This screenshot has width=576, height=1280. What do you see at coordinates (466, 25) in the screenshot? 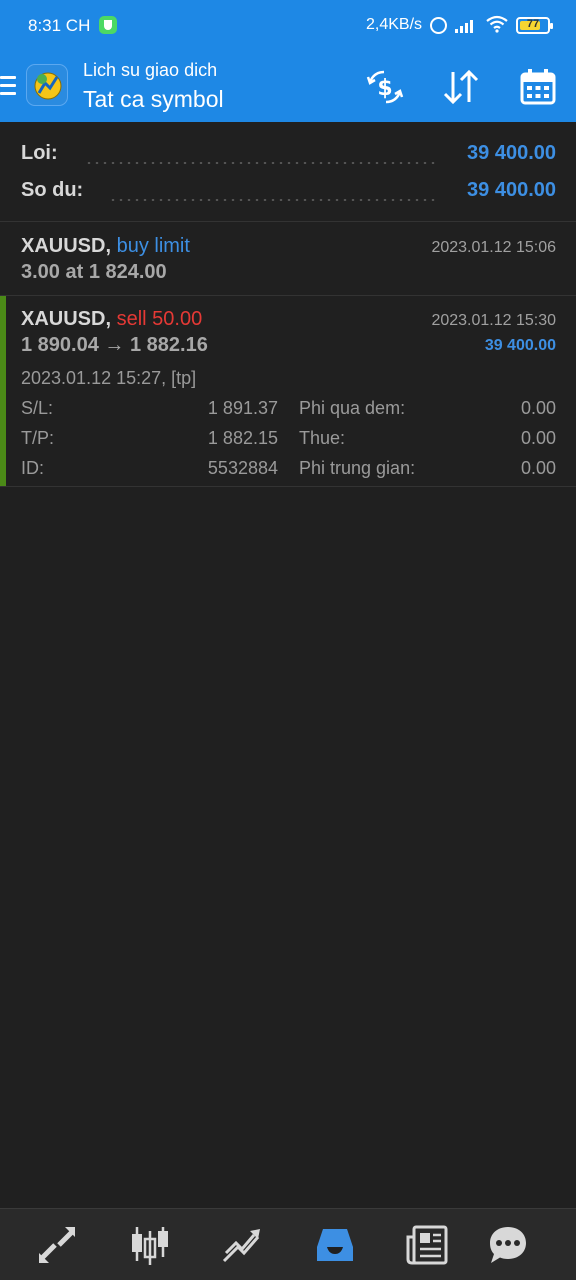
I see `signal-icon` at bounding box center [466, 25].